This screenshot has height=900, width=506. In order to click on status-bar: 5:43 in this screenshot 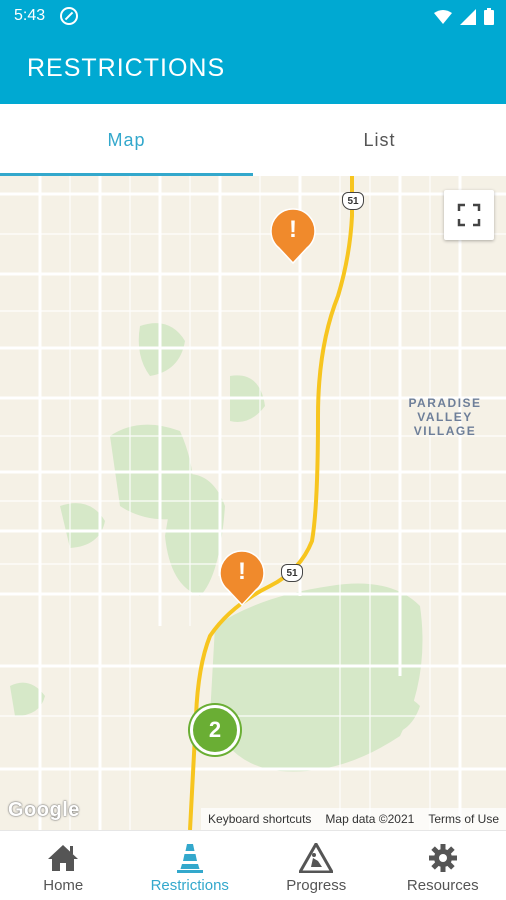, I will do `click(253, 16)`.